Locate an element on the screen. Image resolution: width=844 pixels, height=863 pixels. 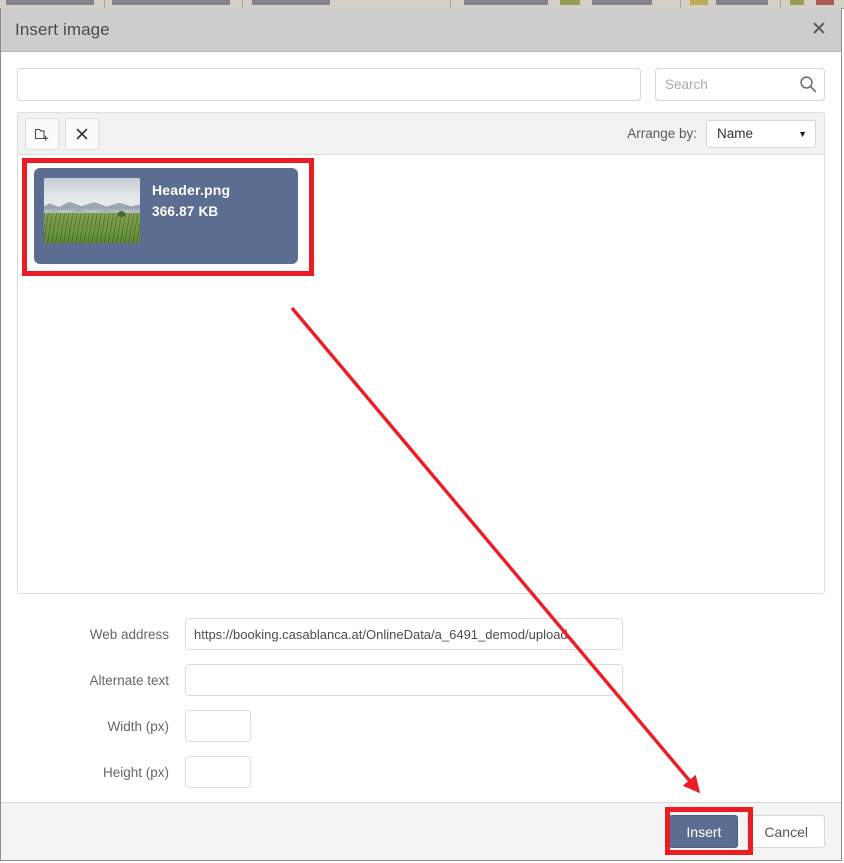
form-row-web-address: Web address is located at coordinates (421, 634).